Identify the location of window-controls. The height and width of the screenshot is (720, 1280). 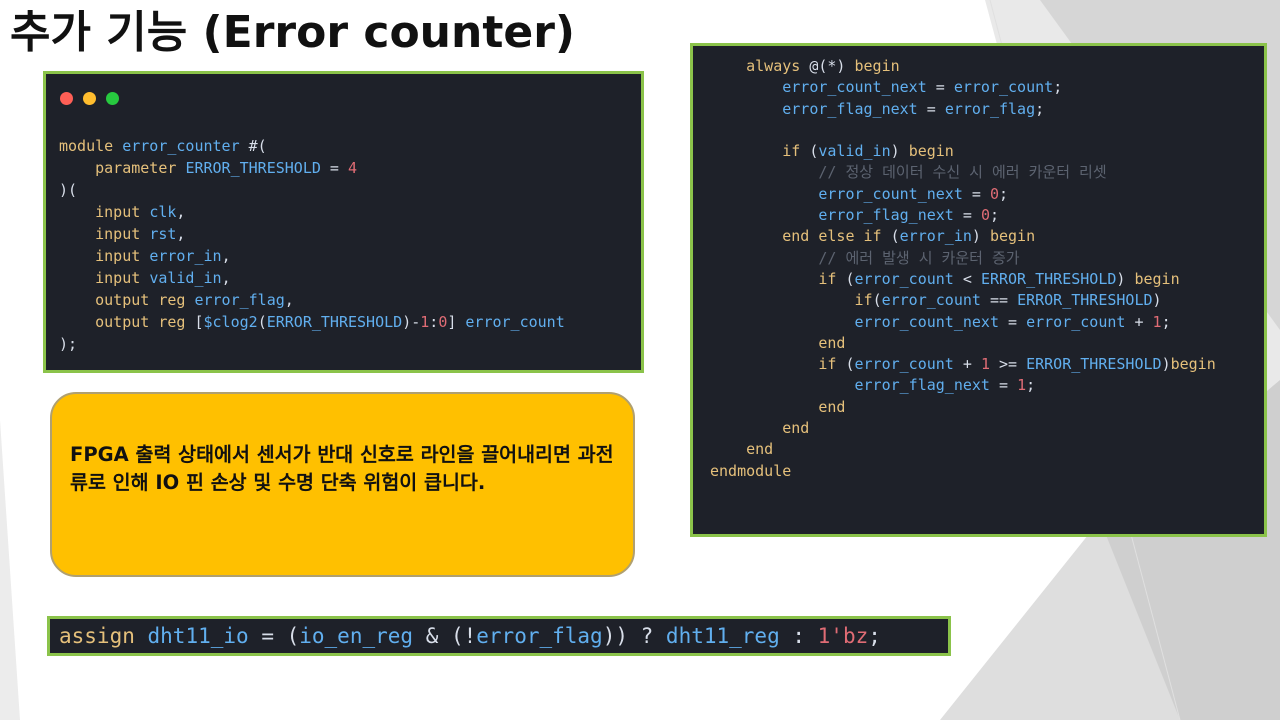
(89, 98).